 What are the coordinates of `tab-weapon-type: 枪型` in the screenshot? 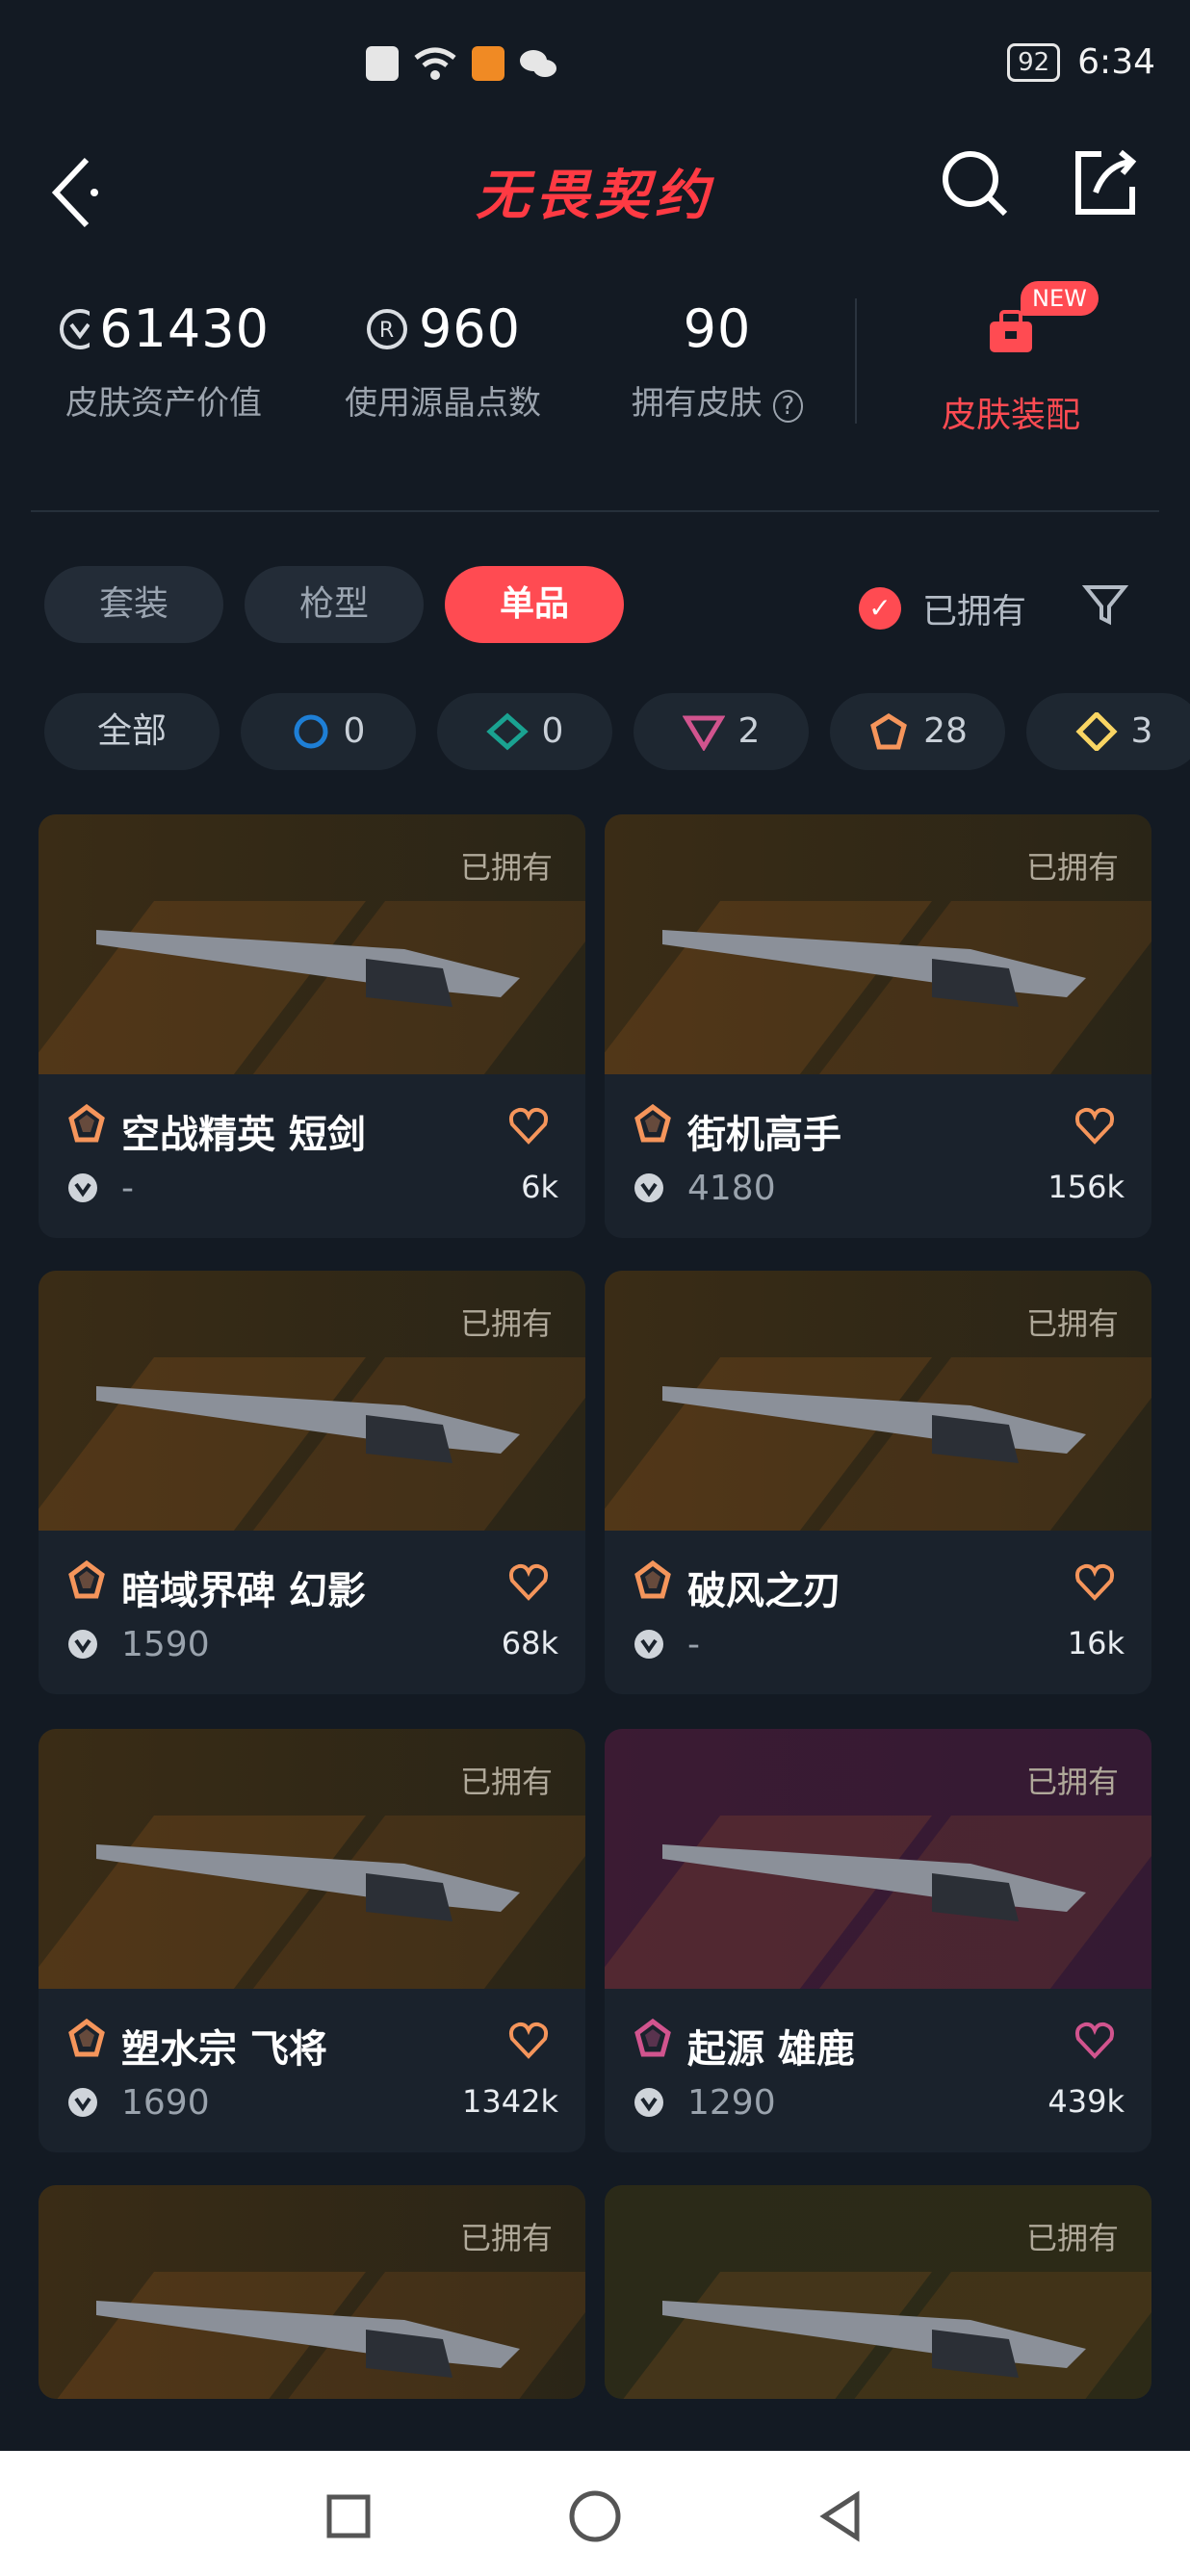 It's located at (335, 604).